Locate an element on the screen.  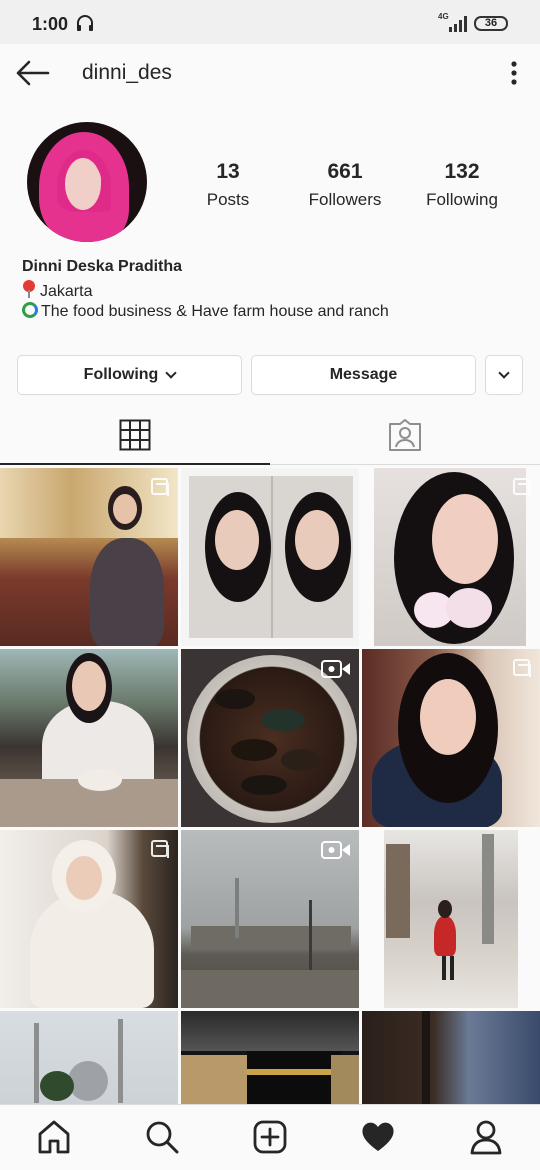
following-count-label: Following is located at coordinates (462, 199).